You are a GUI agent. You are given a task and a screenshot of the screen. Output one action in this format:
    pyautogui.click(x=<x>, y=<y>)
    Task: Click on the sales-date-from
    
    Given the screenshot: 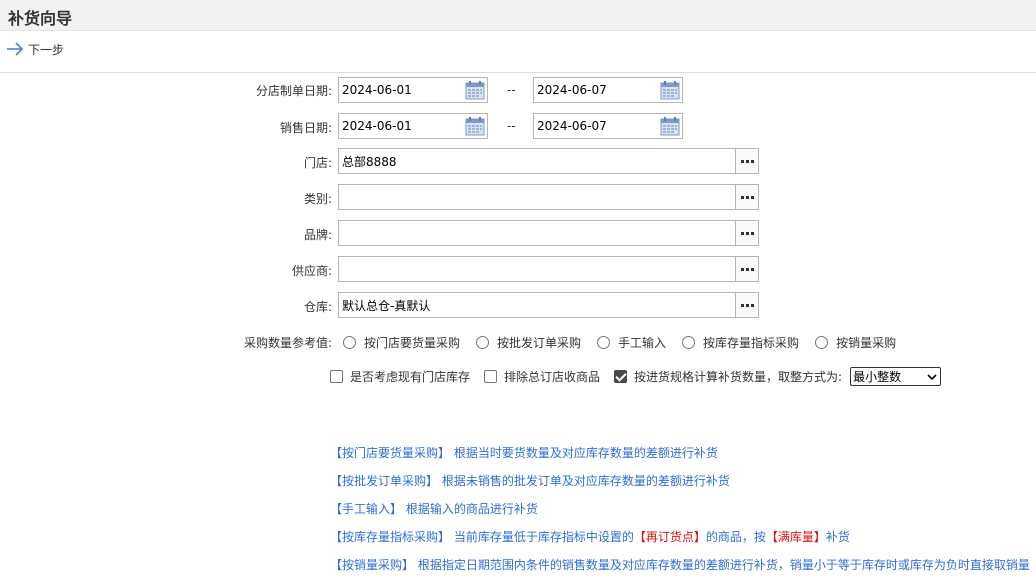 What is the action you would take?
    pyautogui.click(x=413, y=126)
    